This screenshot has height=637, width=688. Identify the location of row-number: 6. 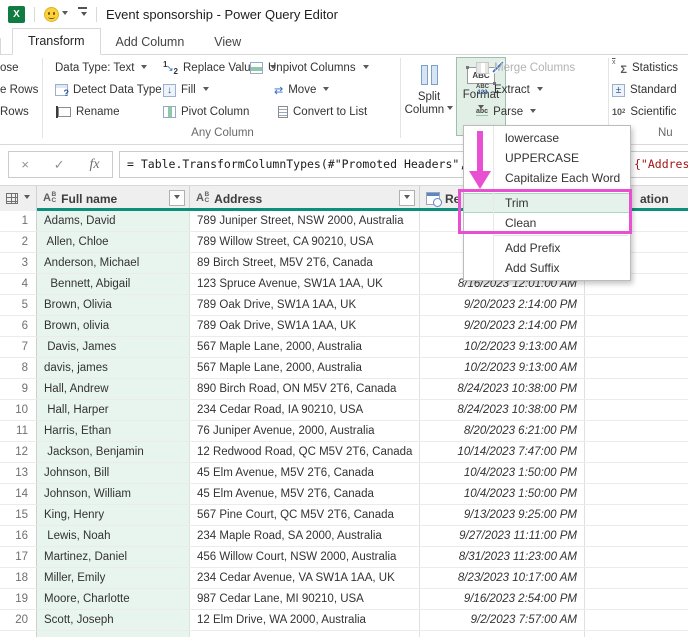
(18, 326).